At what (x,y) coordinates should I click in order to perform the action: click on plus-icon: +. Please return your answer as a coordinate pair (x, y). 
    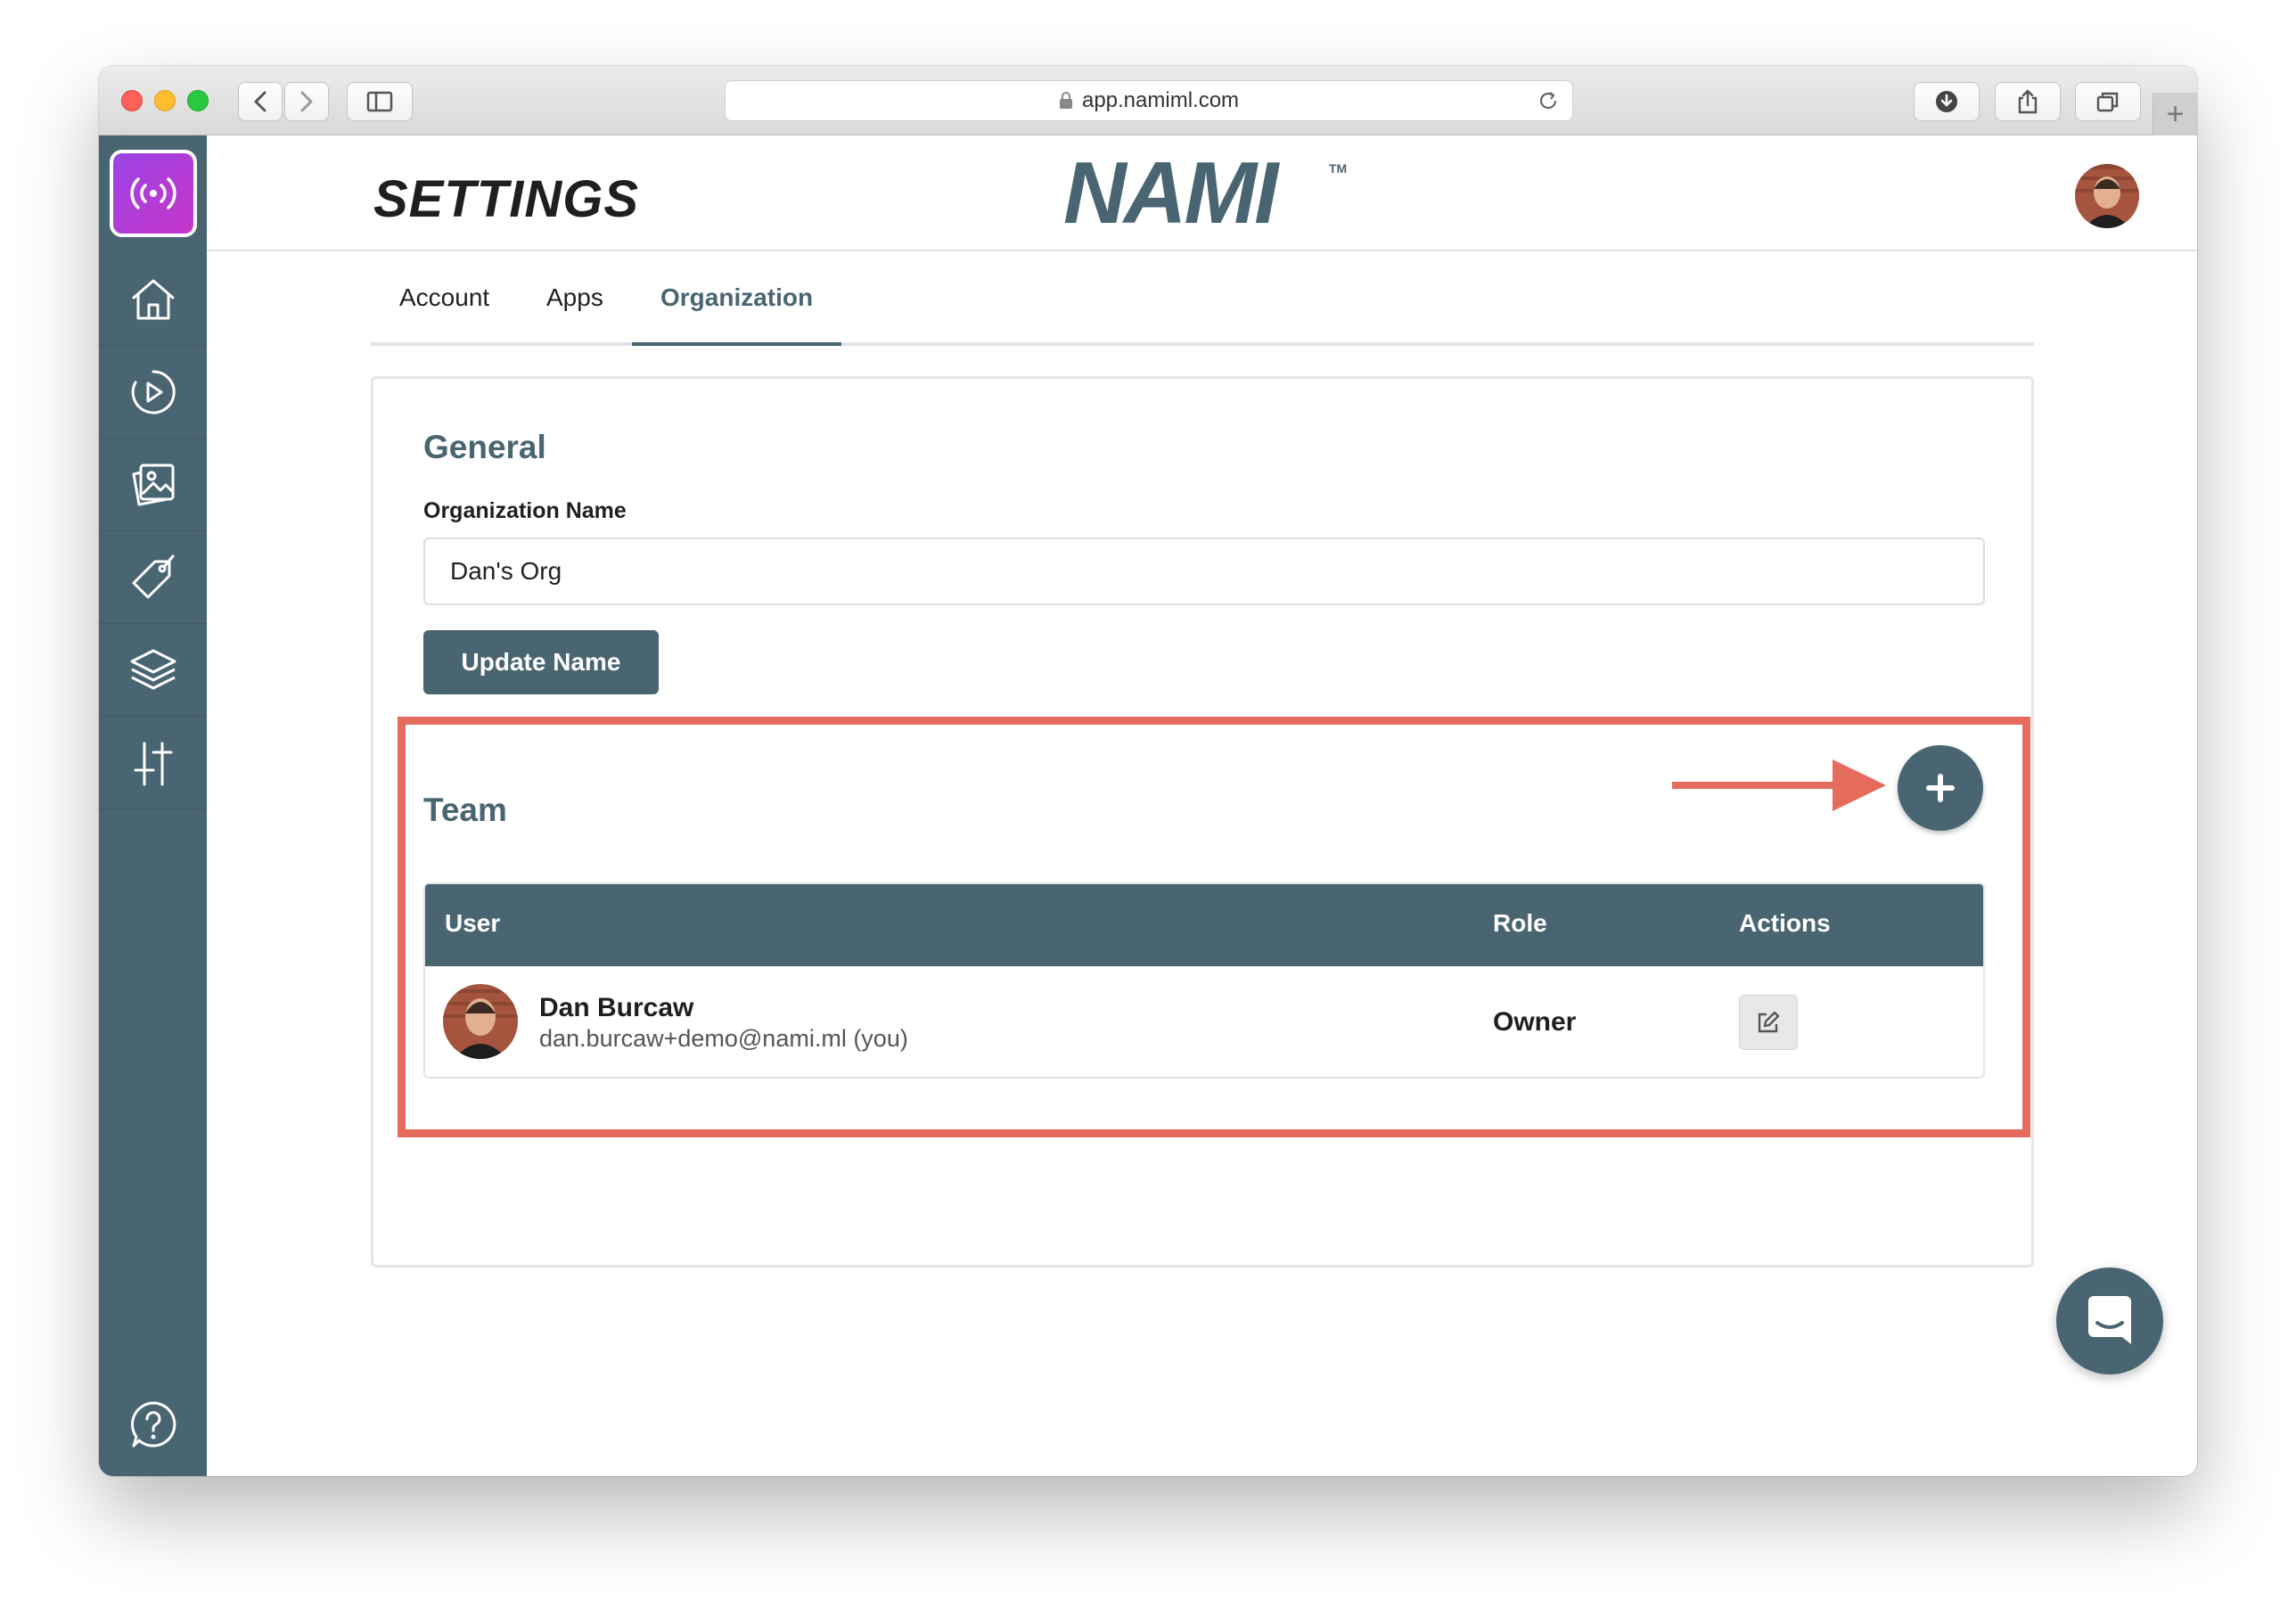
    Looking at the image, I should click on (2175, 113).